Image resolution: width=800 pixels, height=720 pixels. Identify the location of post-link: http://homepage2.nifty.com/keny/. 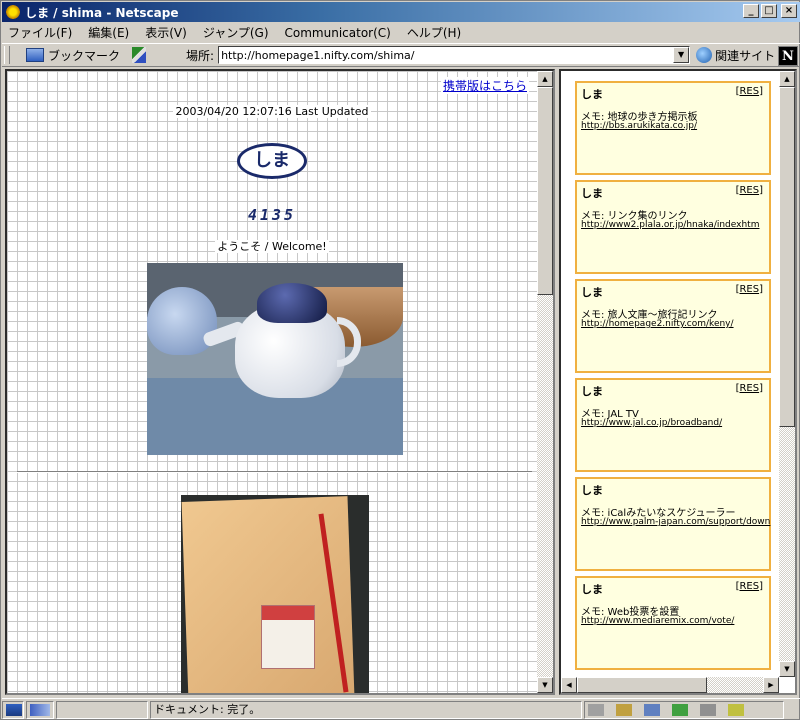
(657, 324).